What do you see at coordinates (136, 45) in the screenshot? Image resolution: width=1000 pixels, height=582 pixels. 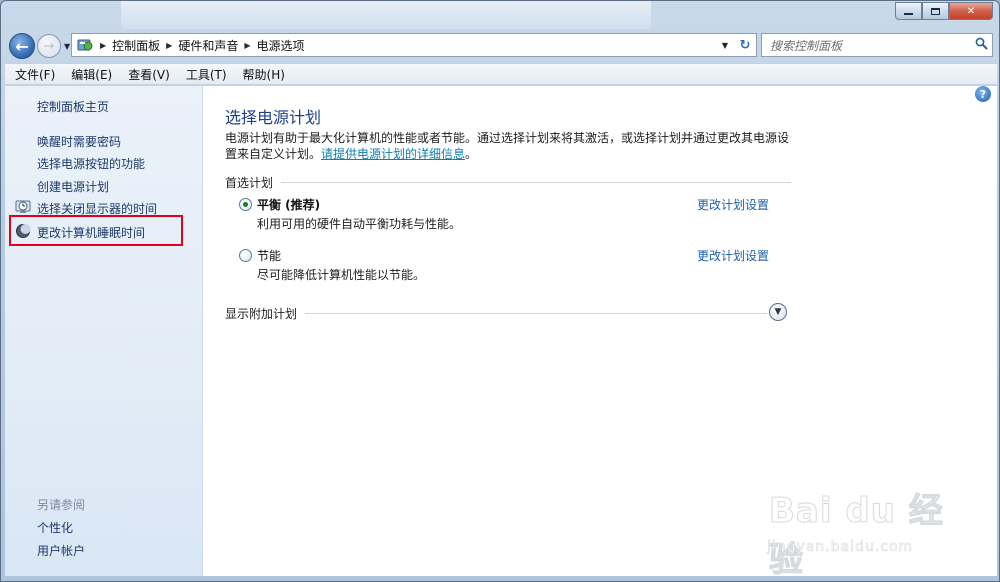 I see `breadcrumb-control-panel: 控制面板` at bounding box center [136, 45].